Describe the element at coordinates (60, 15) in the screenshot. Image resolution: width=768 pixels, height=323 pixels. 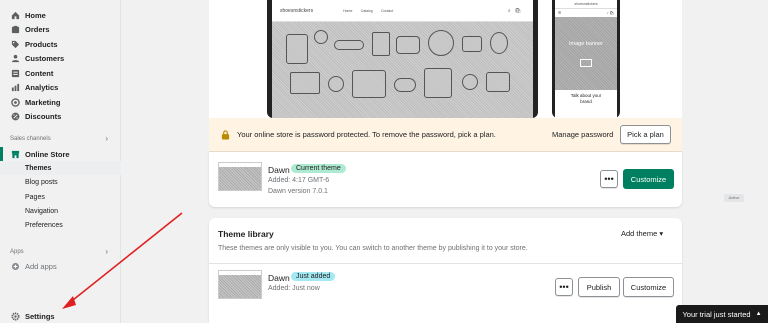
I see `sidebar-item-home: Home` at that location.